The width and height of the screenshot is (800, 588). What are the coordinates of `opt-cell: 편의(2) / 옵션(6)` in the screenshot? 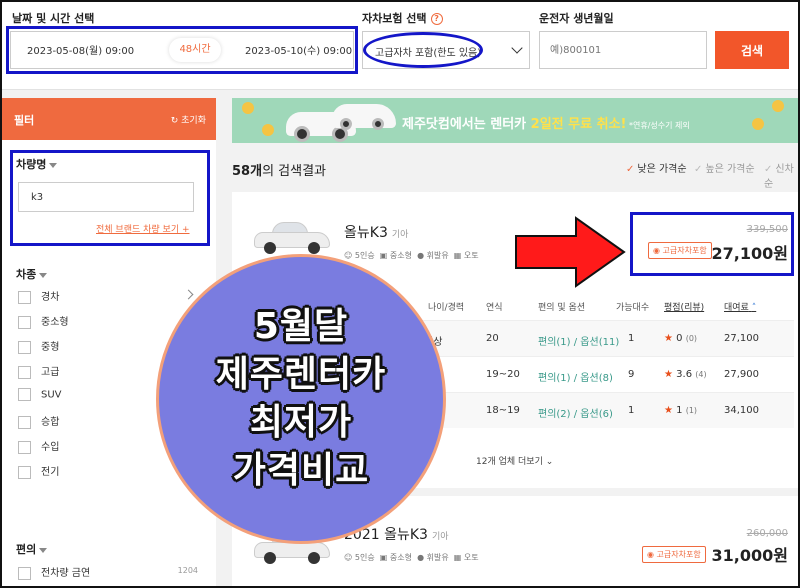 It's located at (575, 412).